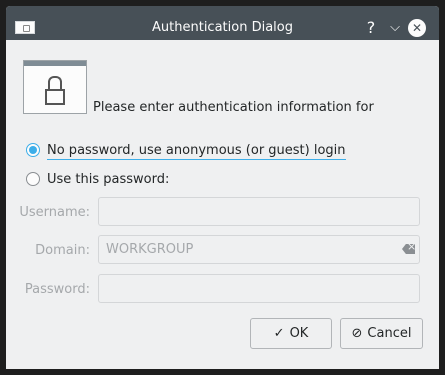  What do you see at coordinates (371, 28) in the screenshot?
I see `help-icon: ?` at bounding box center [371, 28].